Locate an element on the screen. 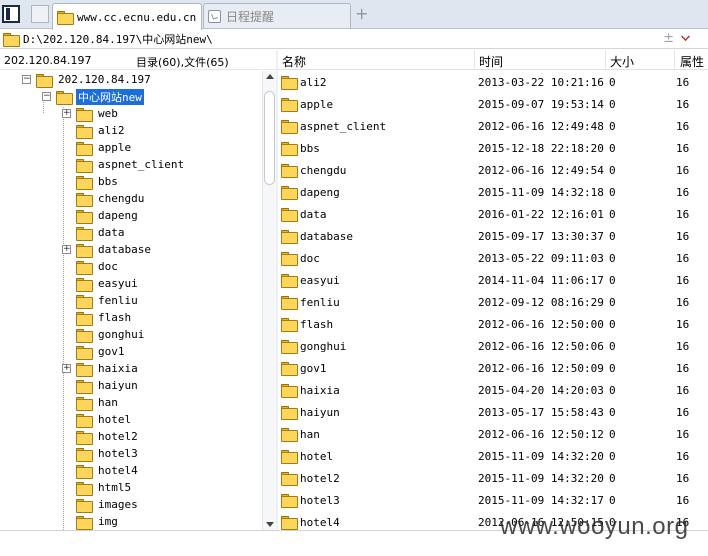 The height and width of the screenshot is (556, 708). file-name: fenliu is located at coordinates (320, 302).